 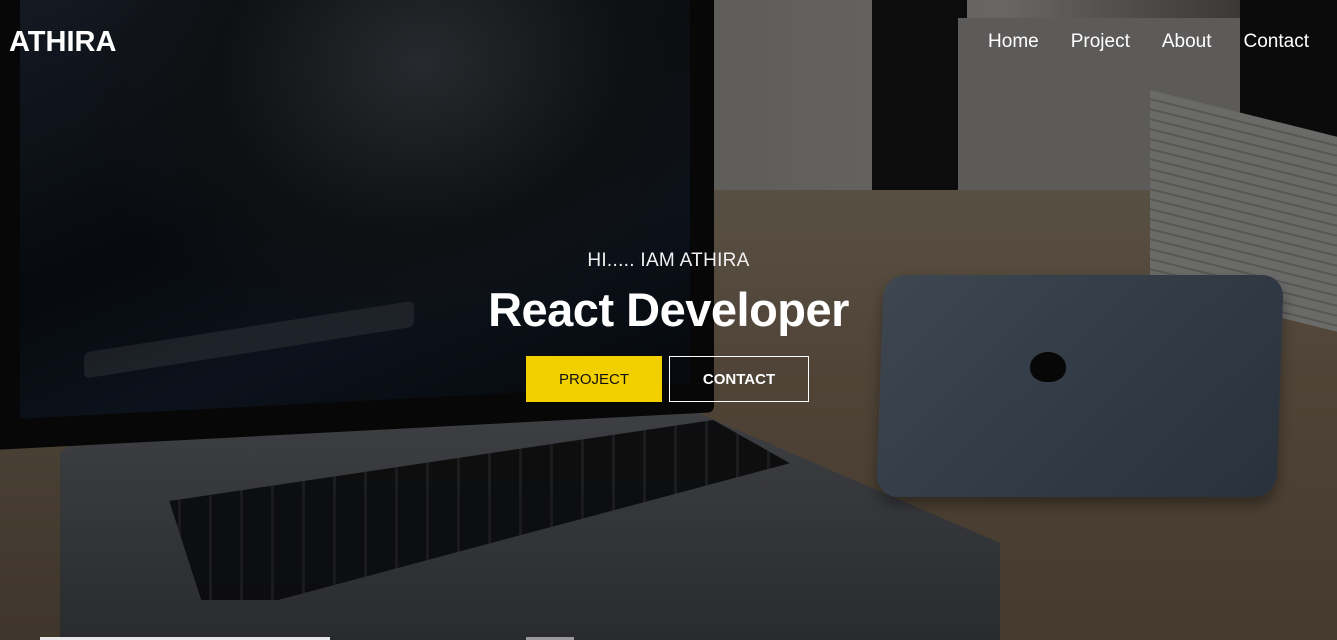 What do you see at coordinates (1187, 42) in the screenshot?
I see `nav-item-about: About` at bounding box center [1187, 42].